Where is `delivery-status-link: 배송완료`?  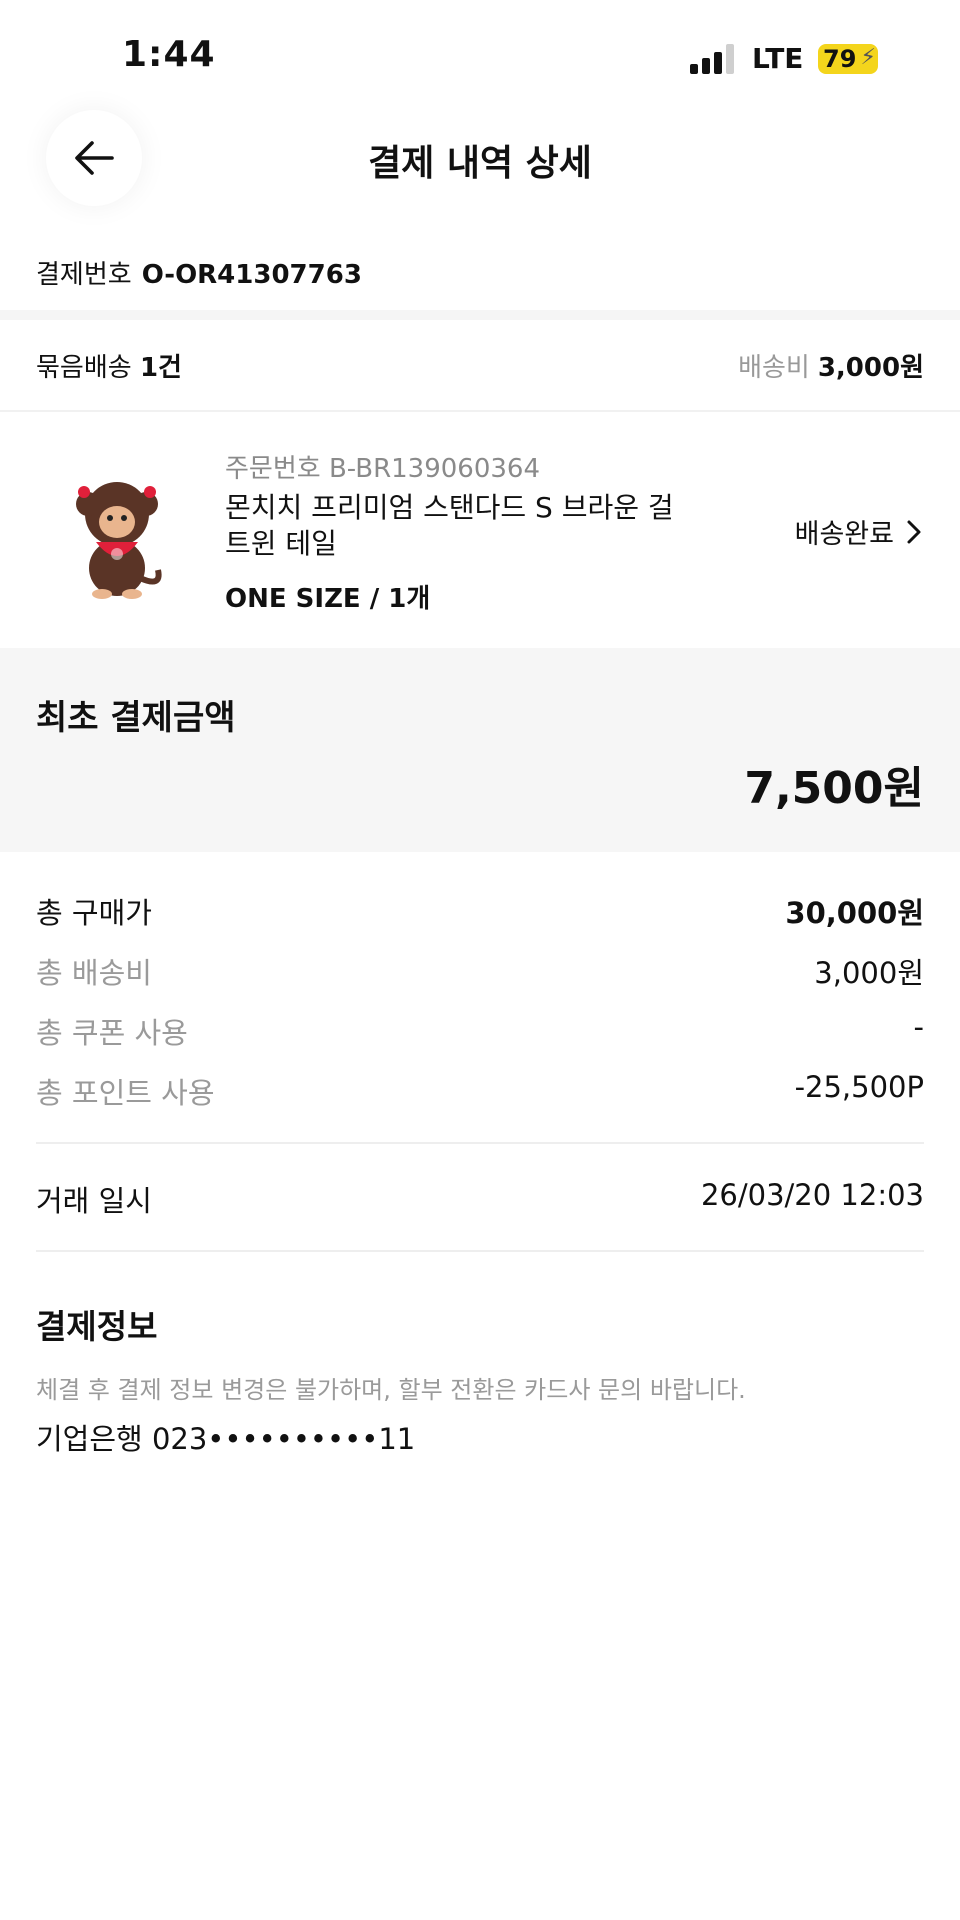 delivery-status-link: 배송완료 is located at coordinates (859, 531).